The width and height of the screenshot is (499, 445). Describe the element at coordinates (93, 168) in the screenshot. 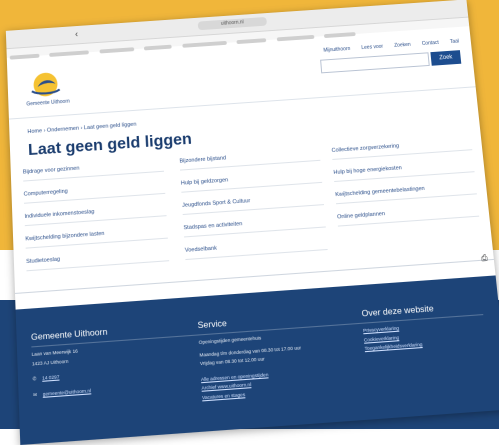

I see `link-item: Bijdrage voor gezinnen` at that location.